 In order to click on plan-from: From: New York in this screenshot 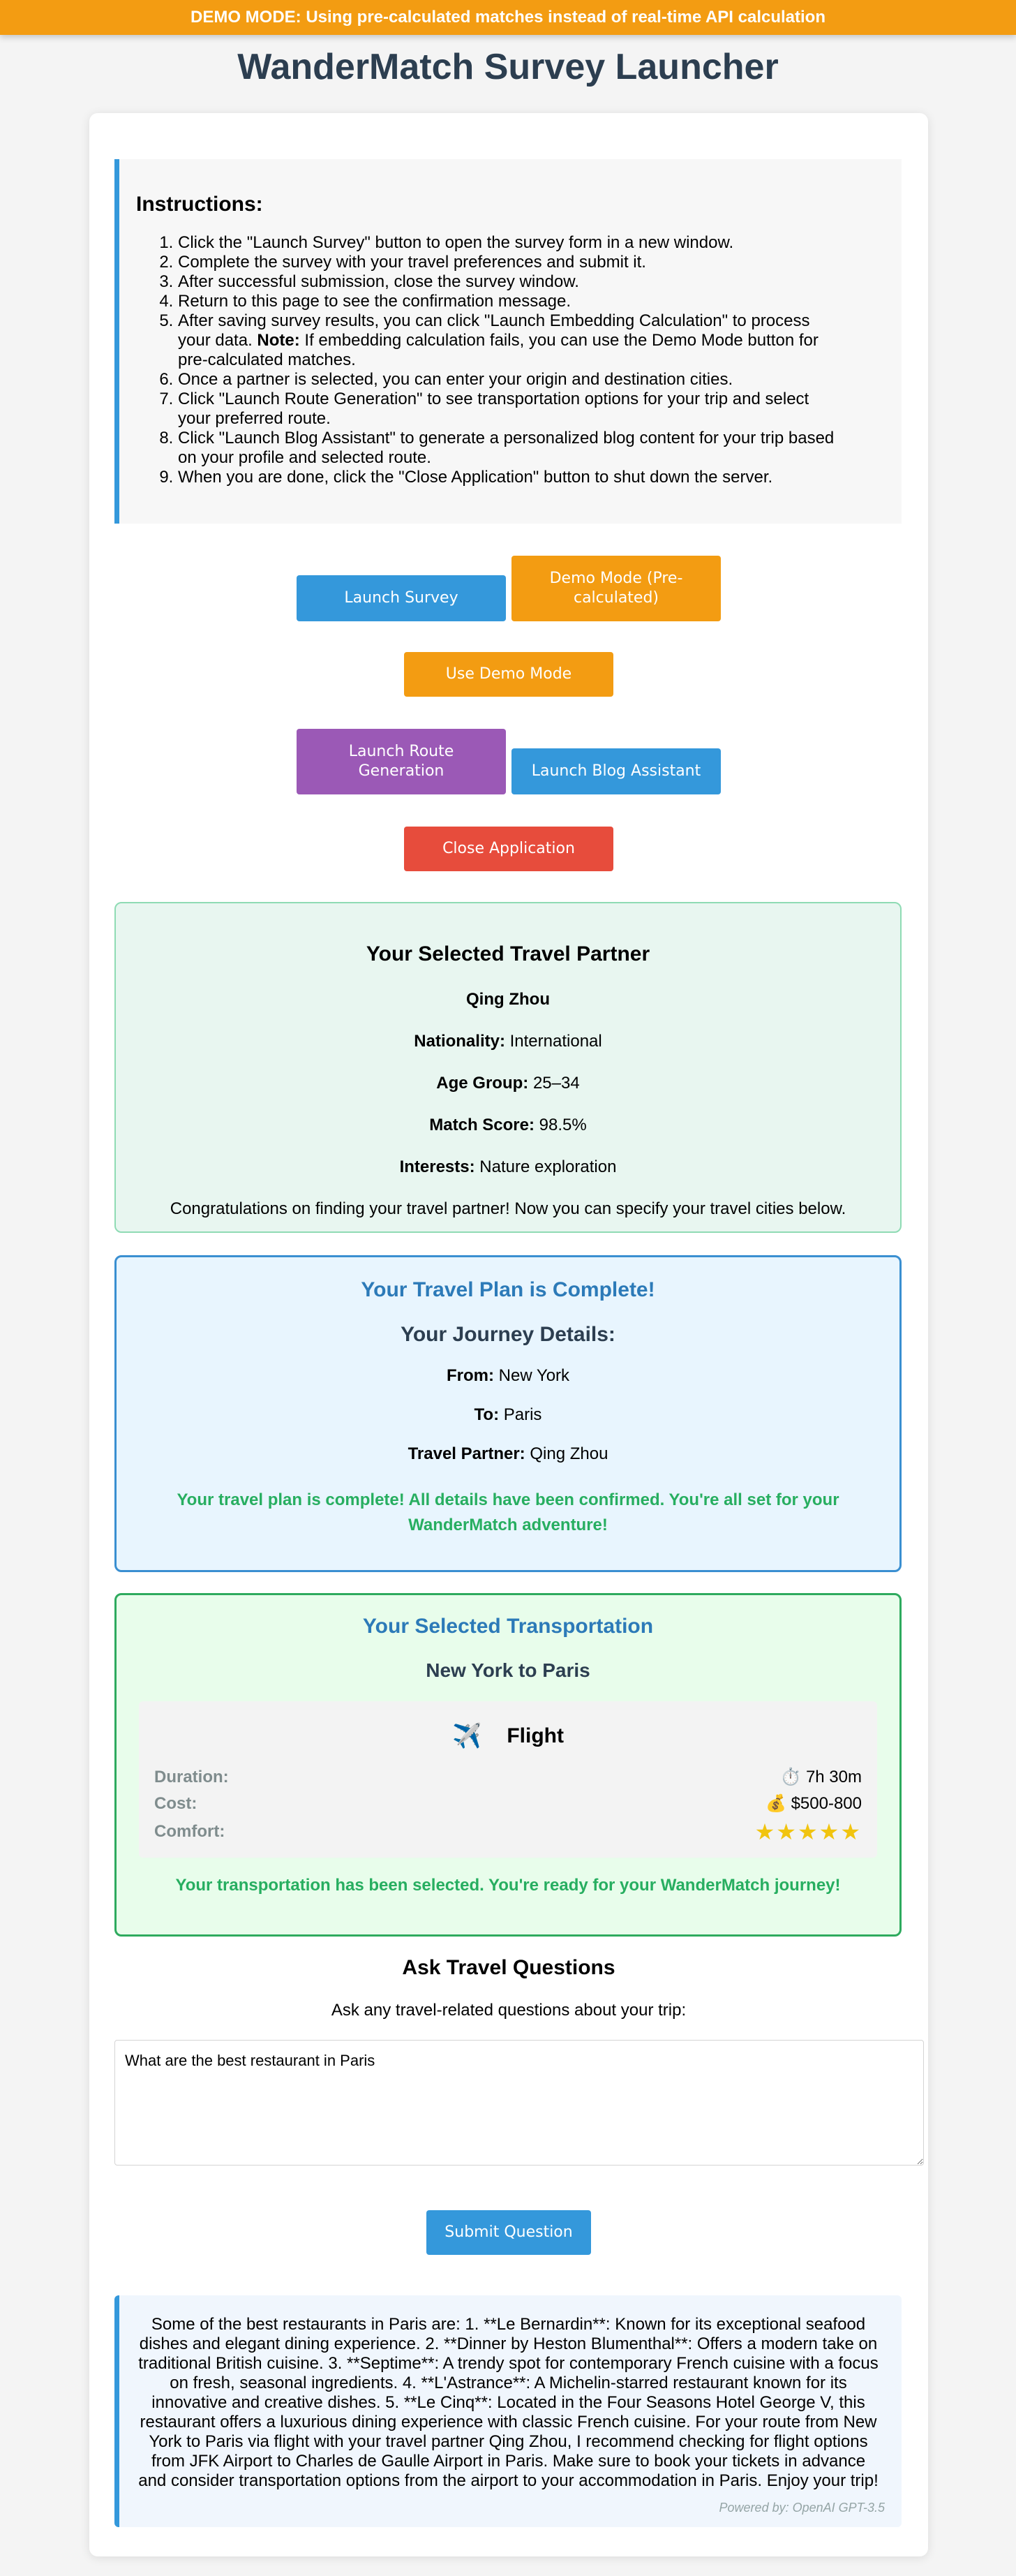, I will do `click(508, 1376)`.